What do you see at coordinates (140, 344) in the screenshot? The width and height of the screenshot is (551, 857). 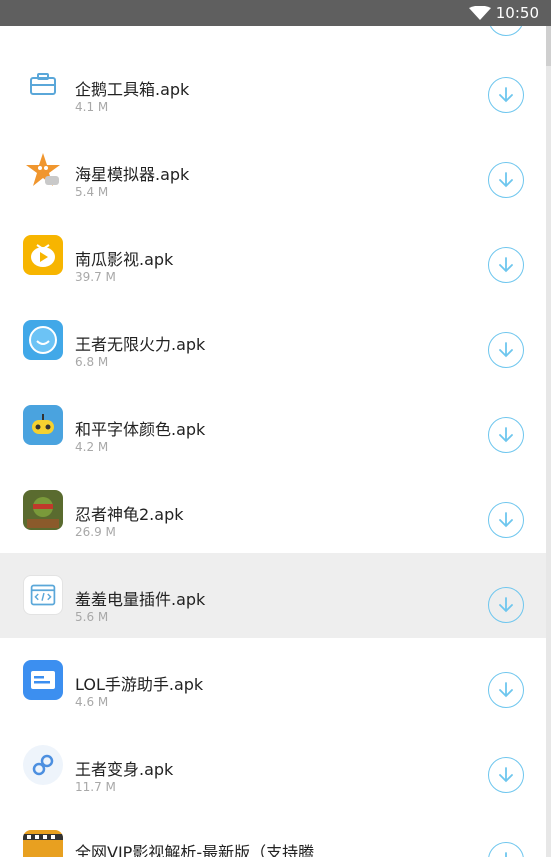 I see `app-name: 王者无限火力.apk` at bounding box center [140, 344].